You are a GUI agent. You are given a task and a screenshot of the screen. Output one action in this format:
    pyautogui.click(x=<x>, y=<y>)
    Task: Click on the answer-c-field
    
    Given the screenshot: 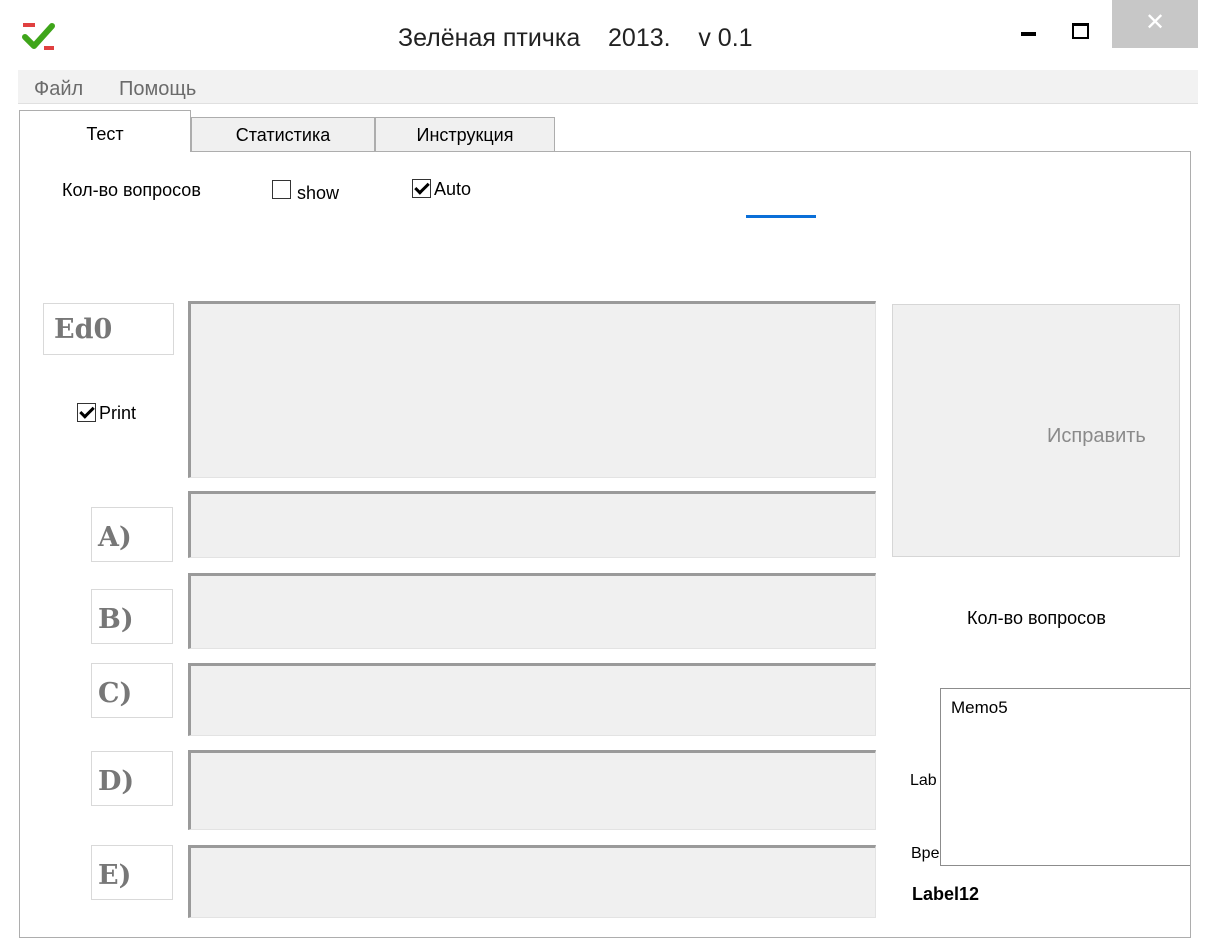 What is the action you would take?
    pyautogui.click(x=532, y=699)
    